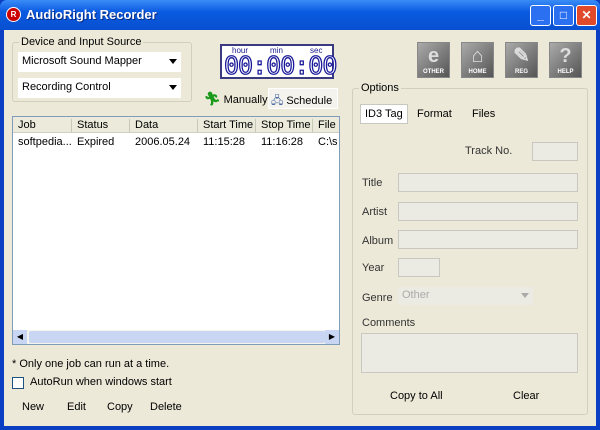 The width and height of the screenshot is (600, 430). I want to click on register-icon: ✎, so click(521, 56).